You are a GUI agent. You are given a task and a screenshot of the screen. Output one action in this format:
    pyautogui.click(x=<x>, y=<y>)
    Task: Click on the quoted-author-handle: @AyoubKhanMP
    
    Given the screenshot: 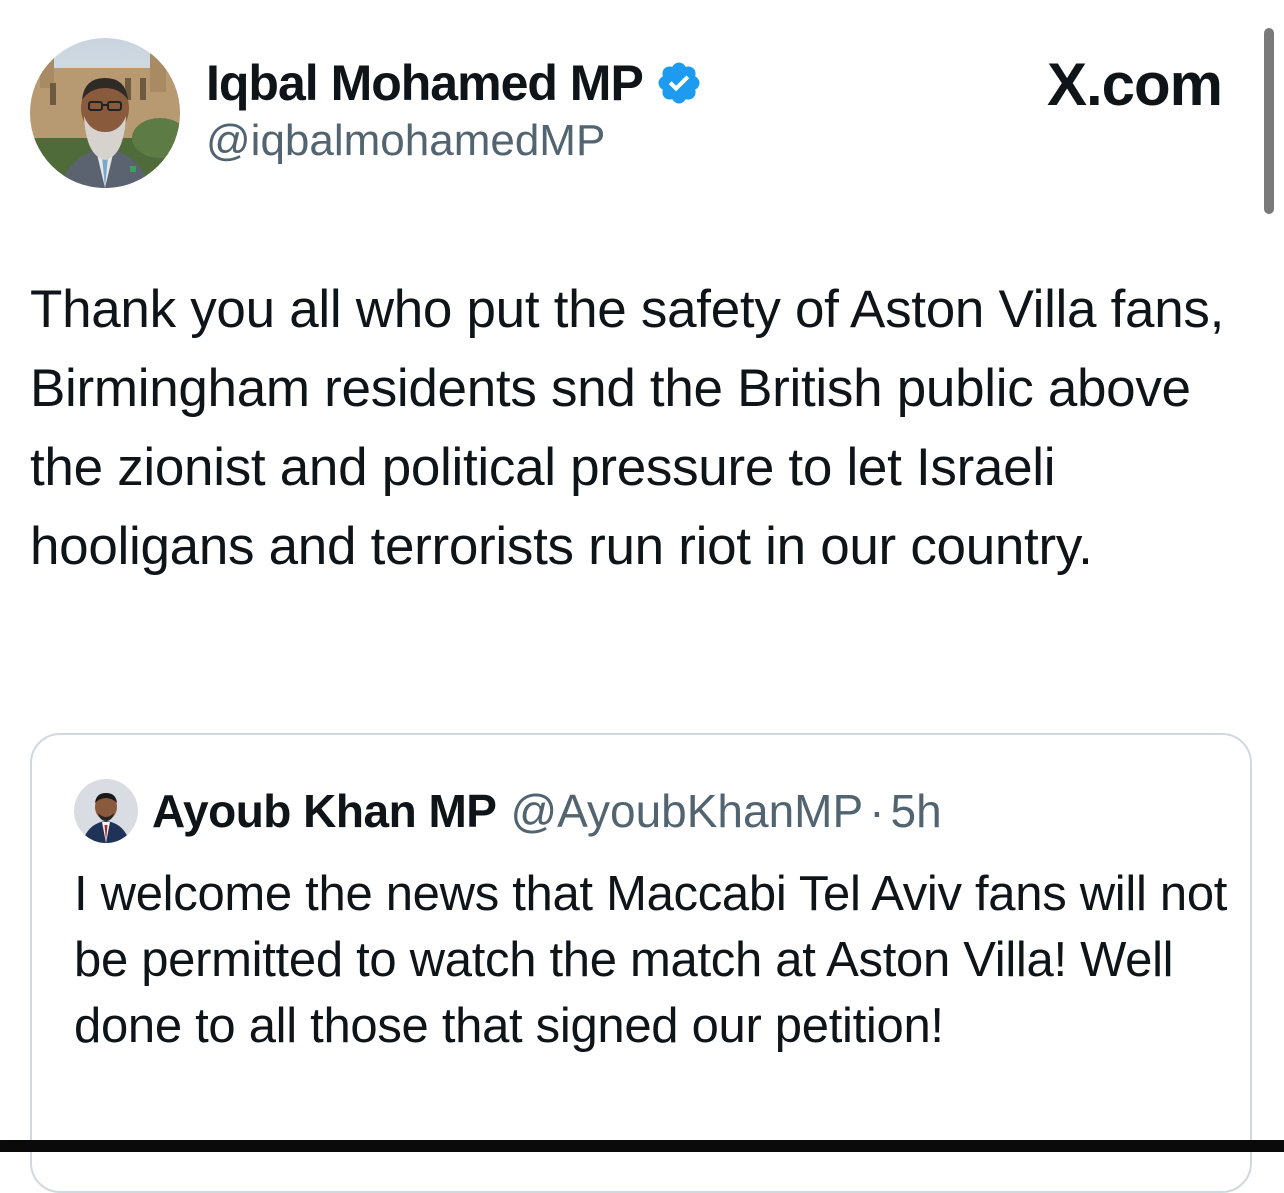 What is the action you would take?
    pyautogui.click(x=686, y=811)
    